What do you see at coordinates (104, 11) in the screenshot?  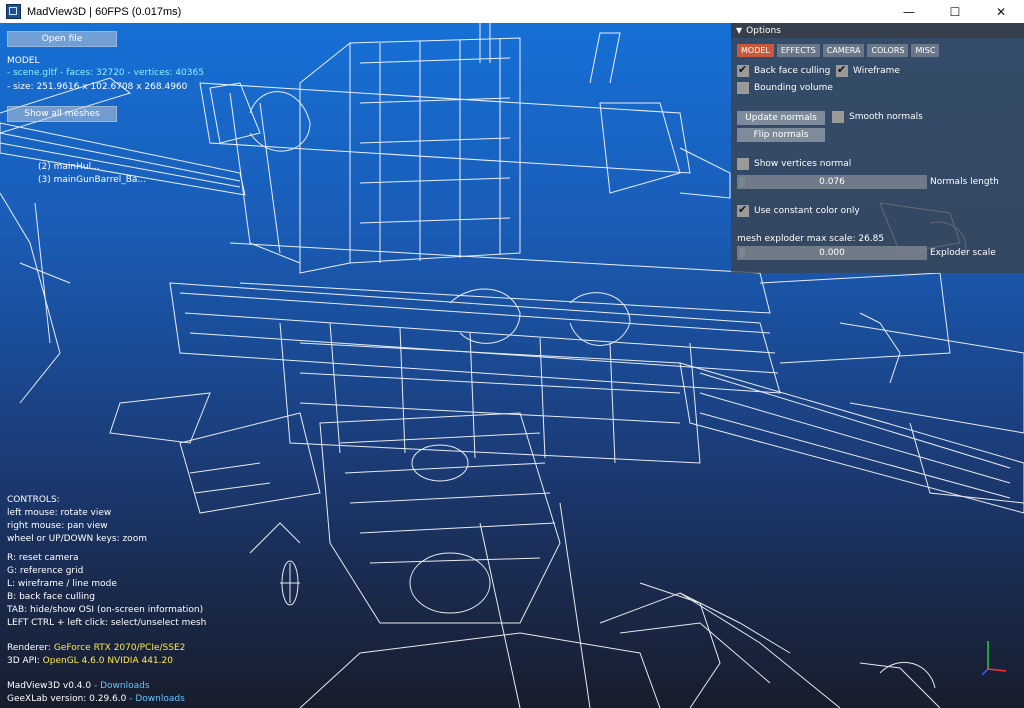 I see `window-title: MadView3D | 60FPS (0.017ms)` at bounding box center [104, 11].